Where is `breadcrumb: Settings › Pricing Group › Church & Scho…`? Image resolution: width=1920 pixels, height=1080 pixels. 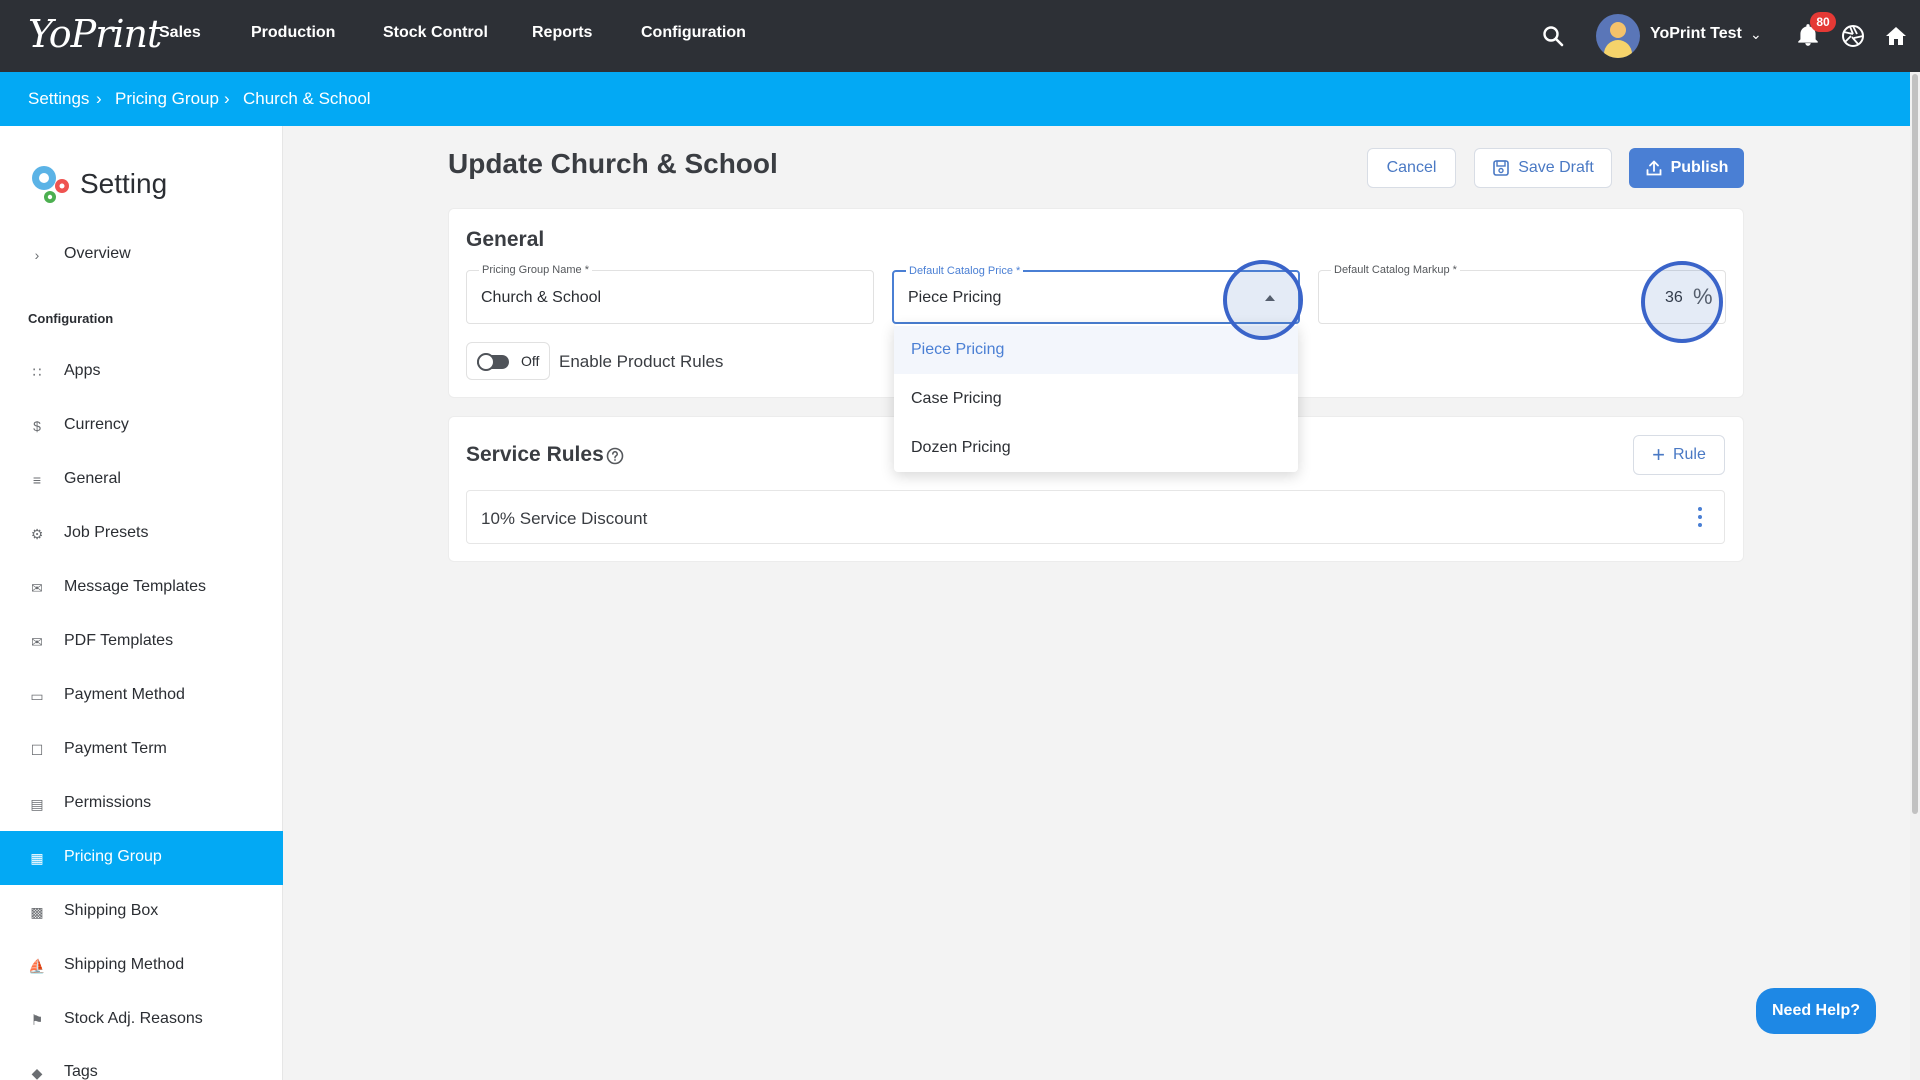 breadcrumb: Settings › Pricing Group › Church & Scho… is located at coordinates (955, 99).